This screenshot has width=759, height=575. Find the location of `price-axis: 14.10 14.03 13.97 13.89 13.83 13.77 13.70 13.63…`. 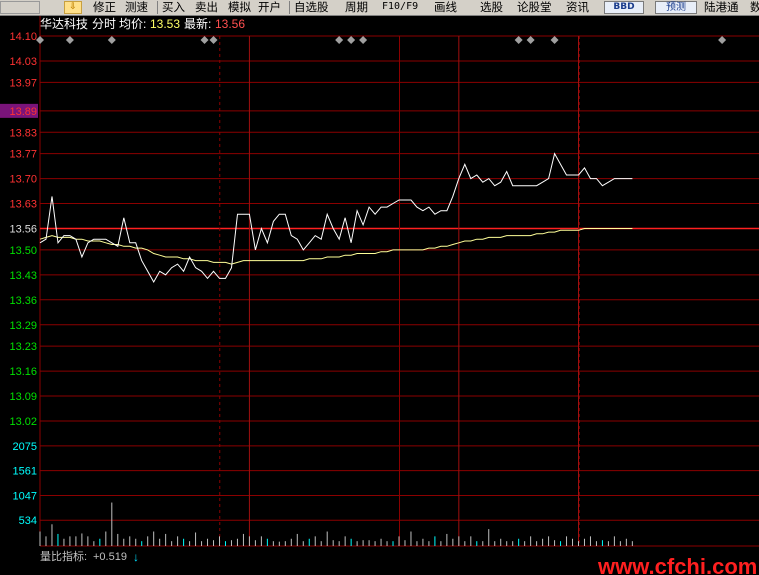

price-axis: 14.10 14.03 13.97 13.89 13.83 13.77 13.70 13.63… is located at coordinates (19, 229).